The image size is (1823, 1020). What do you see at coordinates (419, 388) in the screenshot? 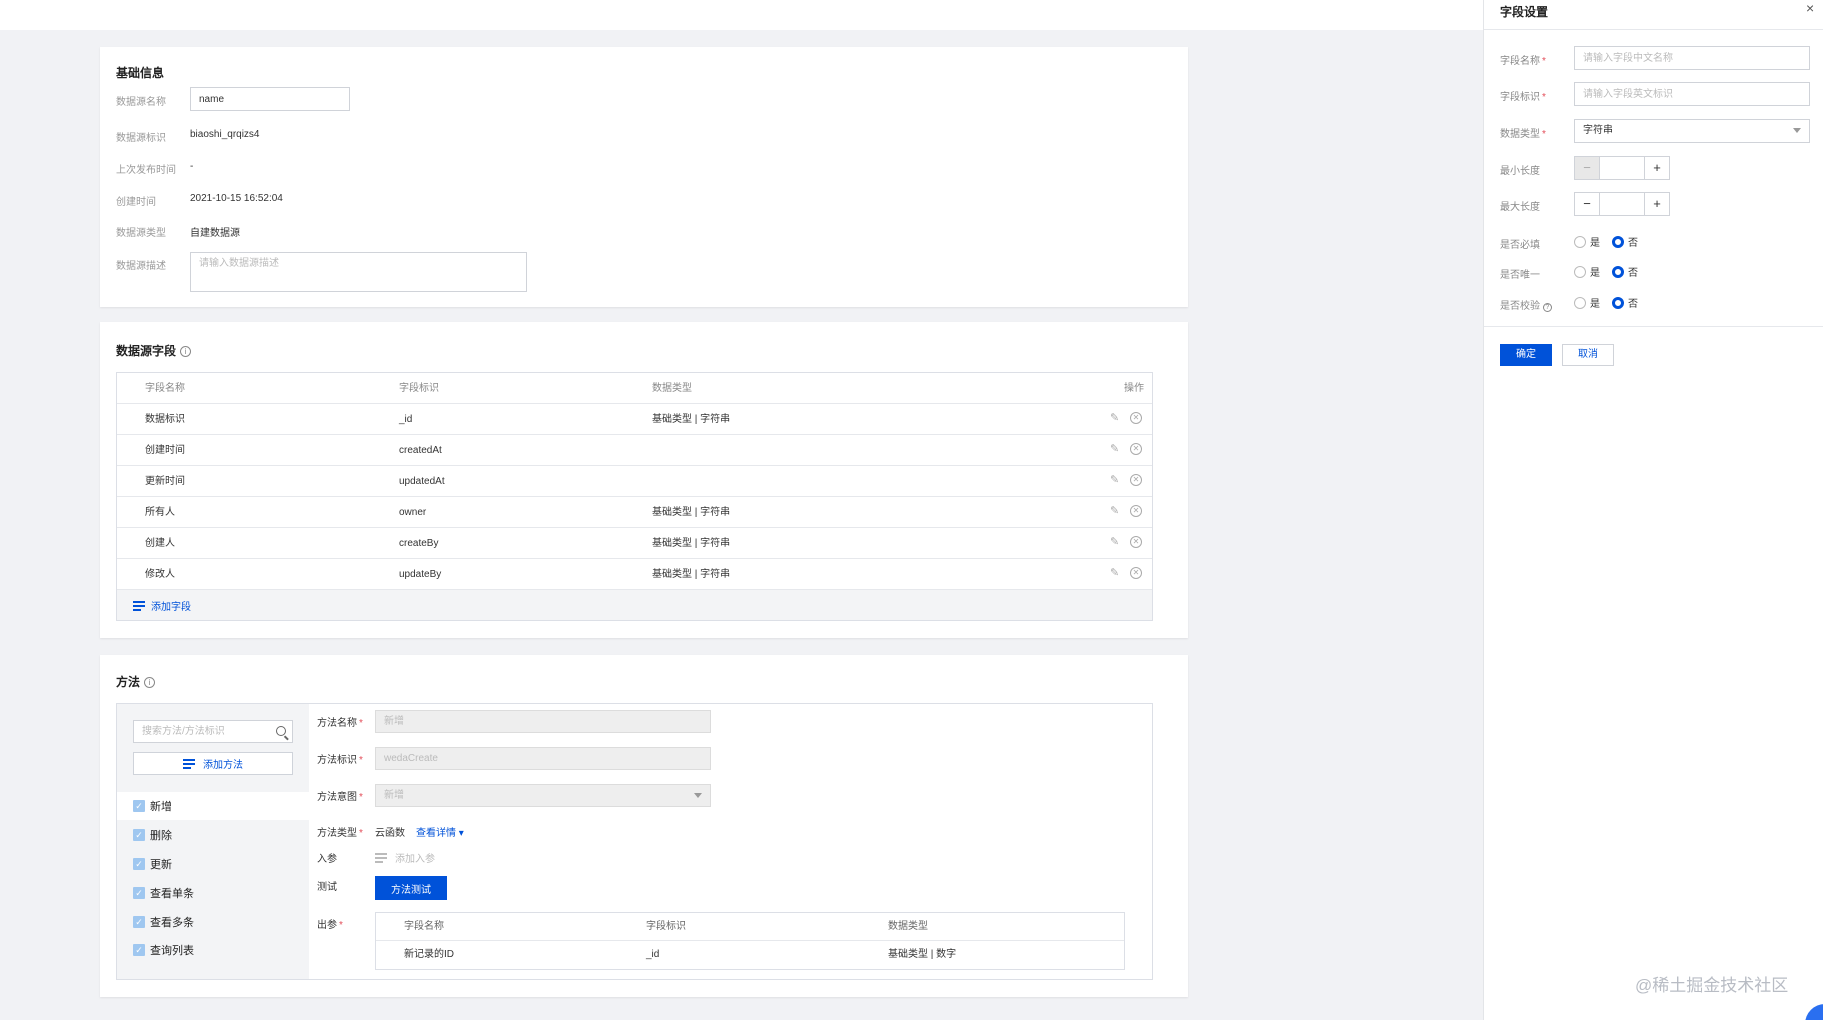
I see `col-field-key: 字段标识` at bounding box center [419, 388].